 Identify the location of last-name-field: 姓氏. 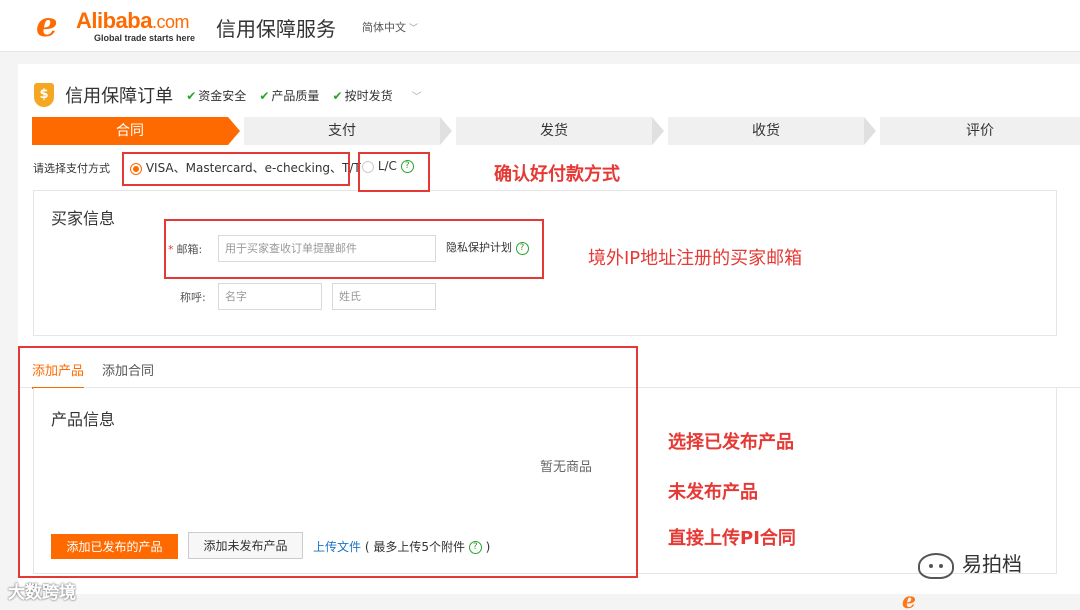
(384, 296).